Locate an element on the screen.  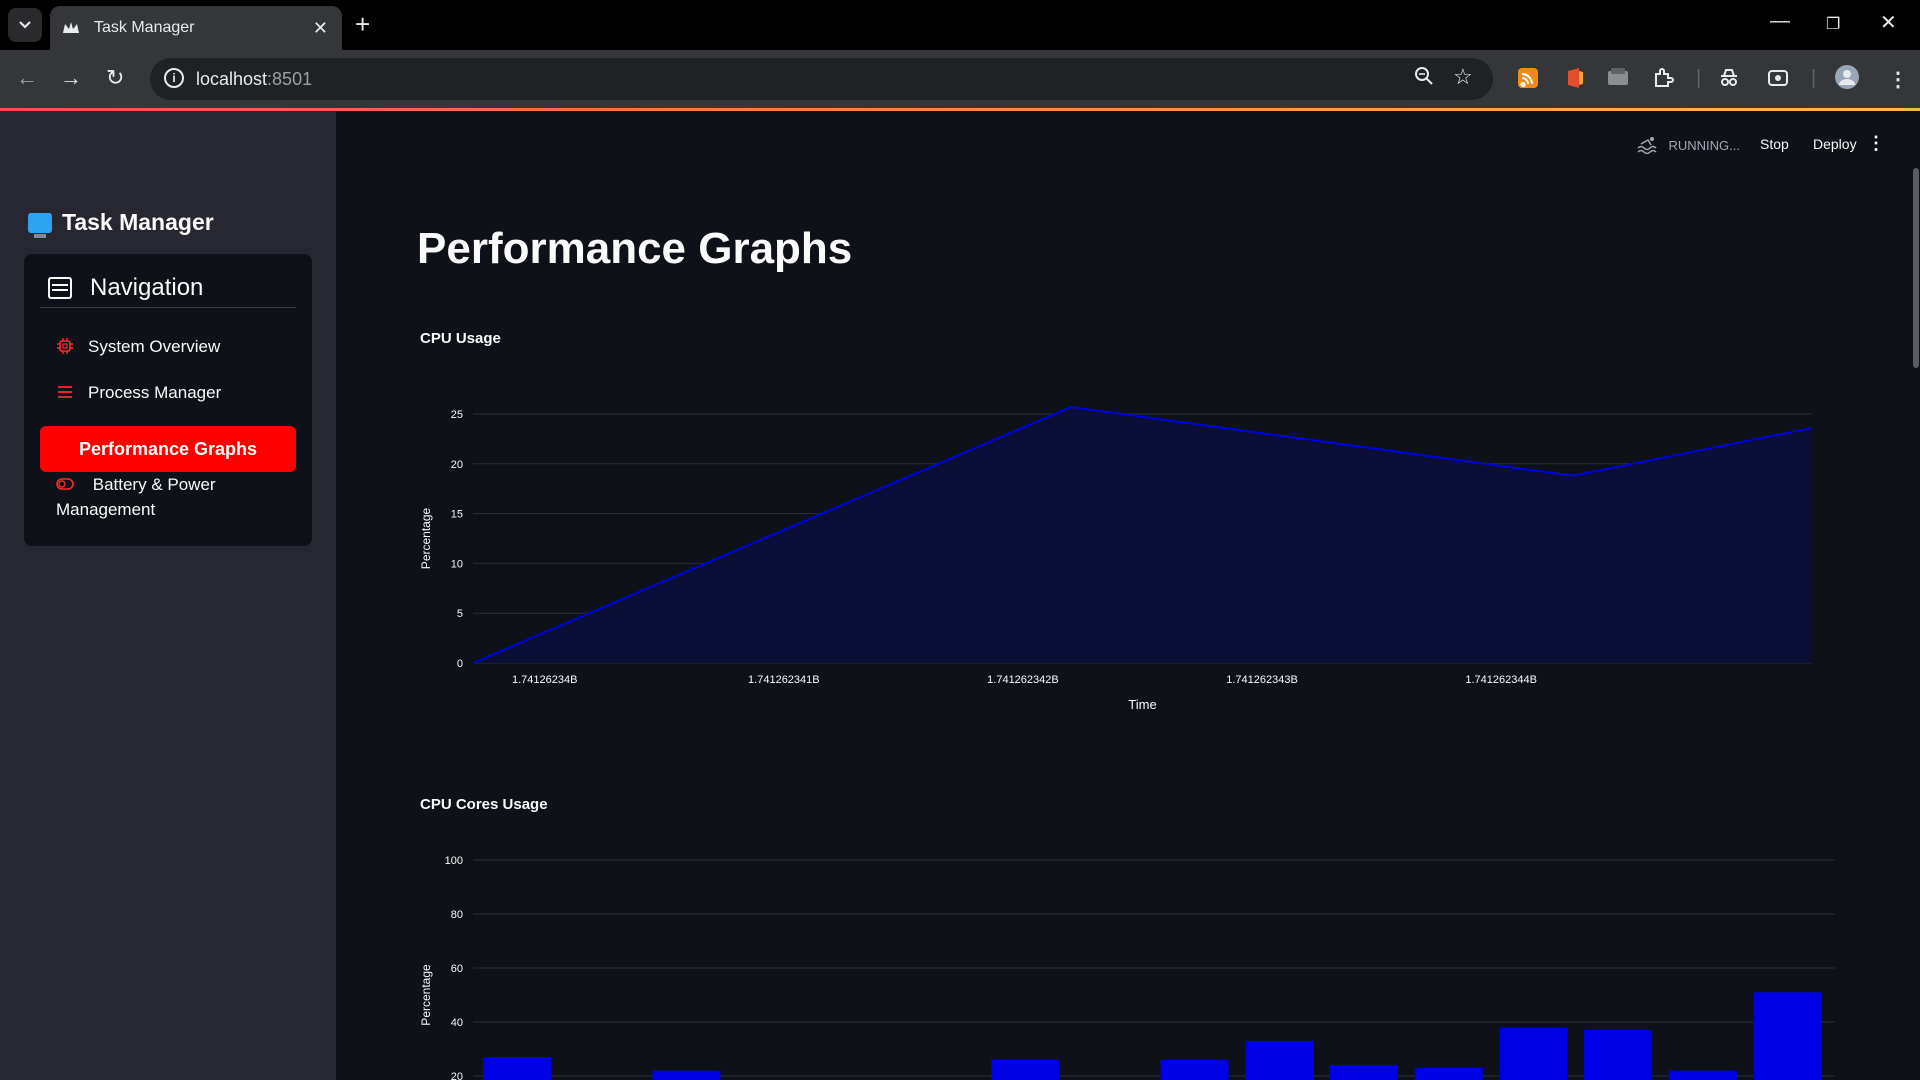
browser-menu-icon: ⋮ is located at coordinates (1898, 79).